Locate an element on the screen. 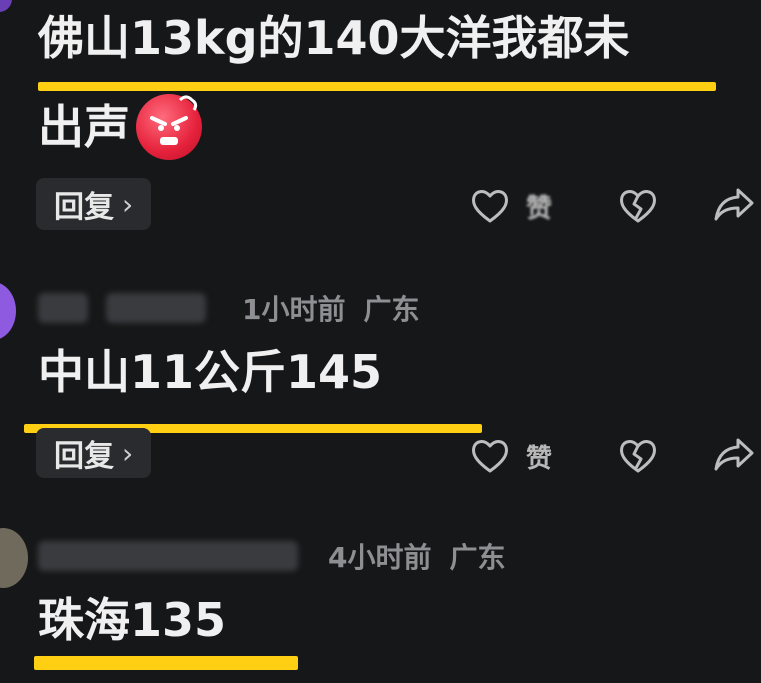  comment-3-avatar is located at coordinates (14, 558).